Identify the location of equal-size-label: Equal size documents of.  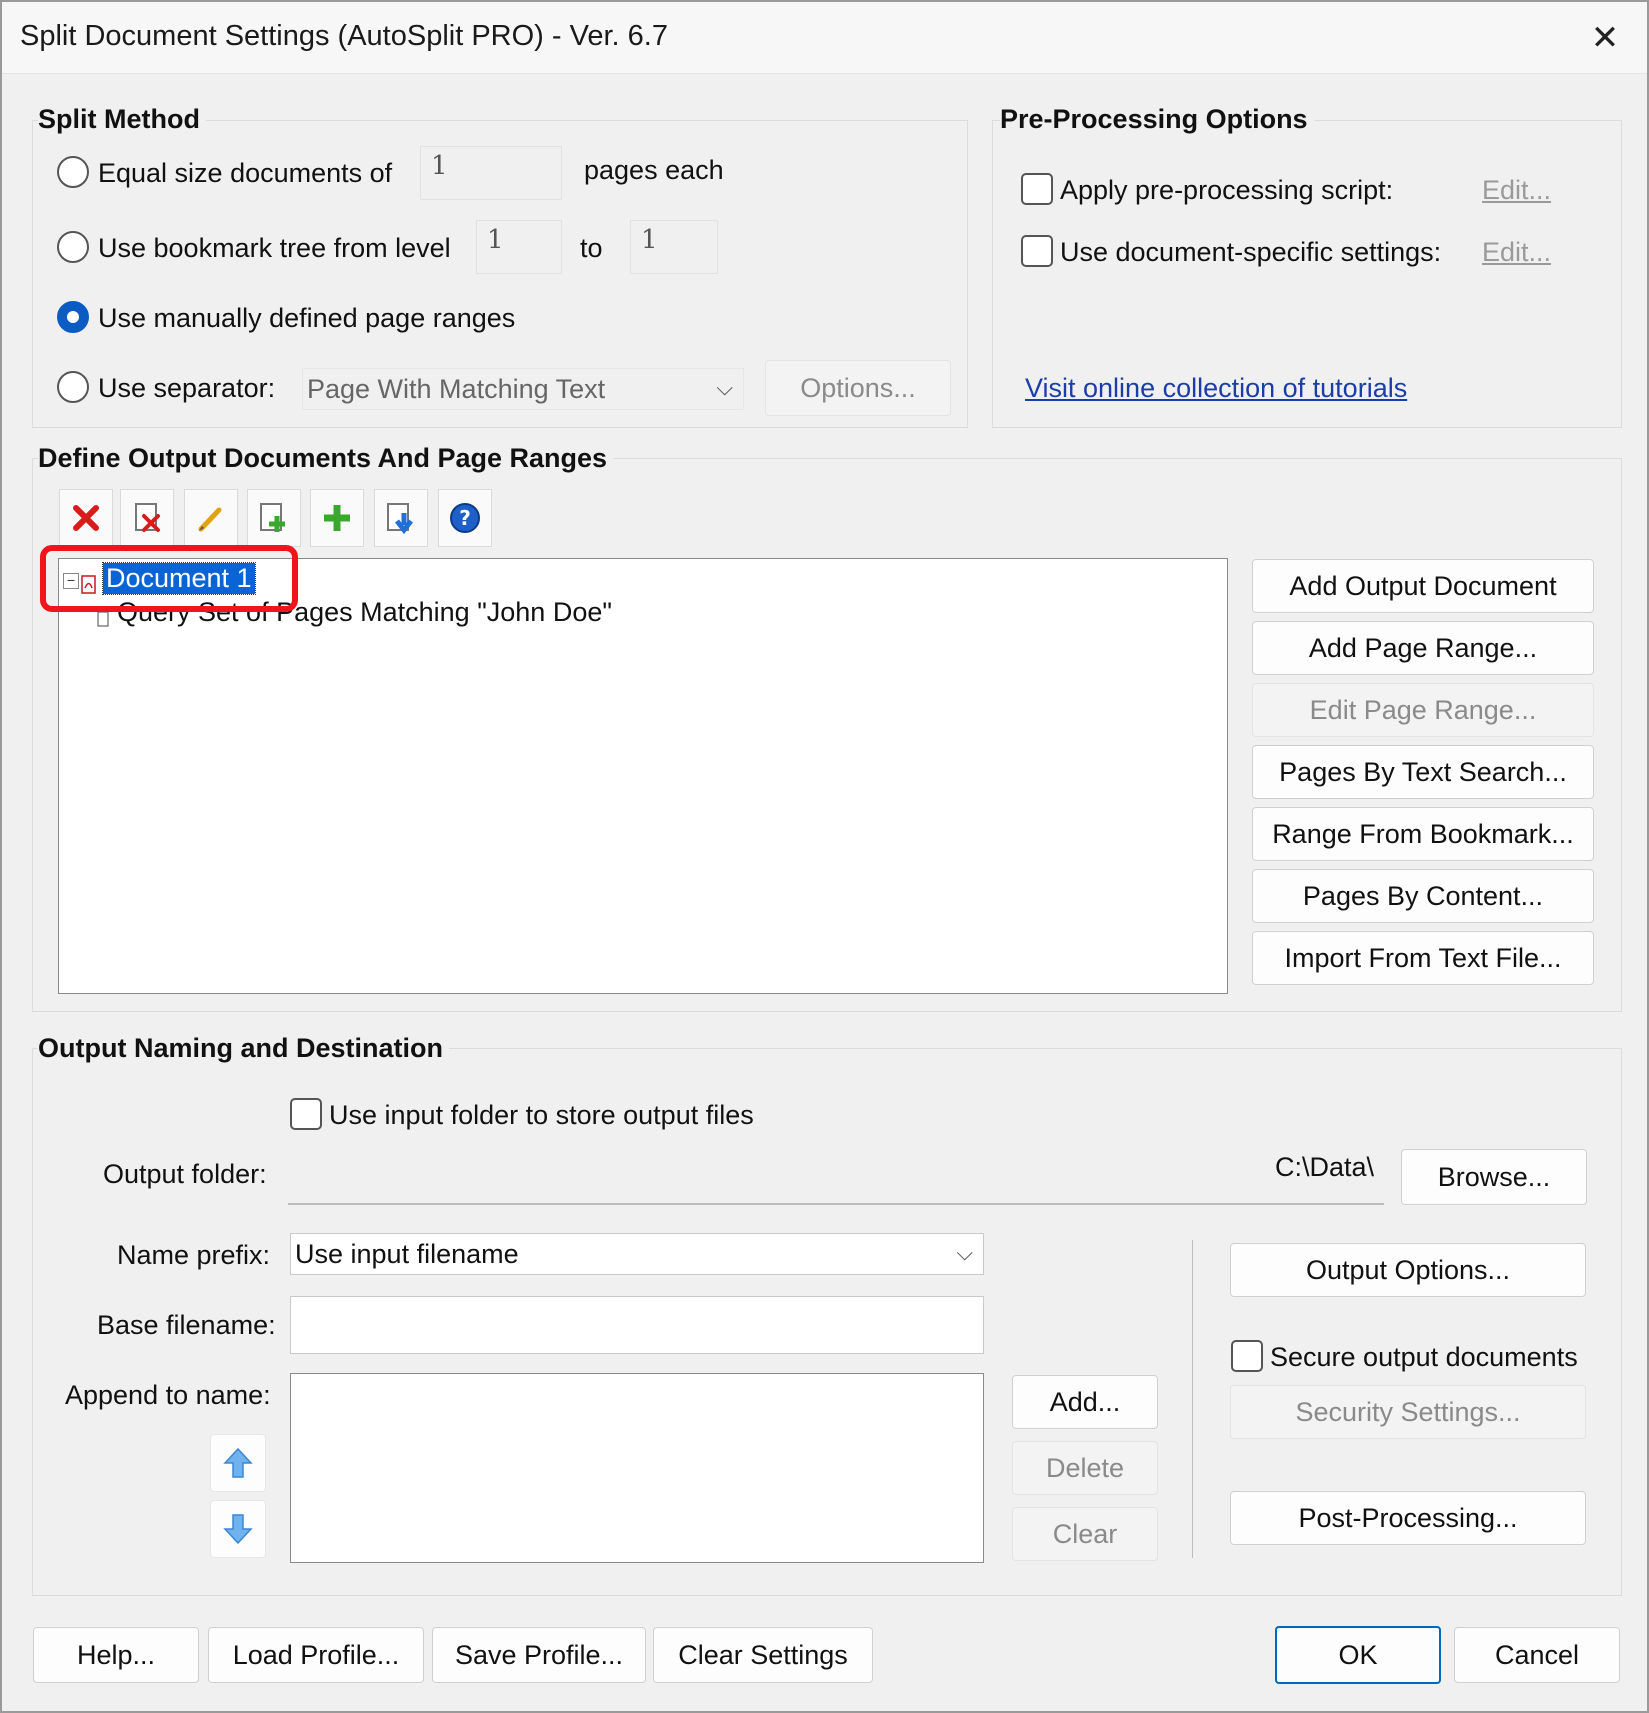
(245, 173).